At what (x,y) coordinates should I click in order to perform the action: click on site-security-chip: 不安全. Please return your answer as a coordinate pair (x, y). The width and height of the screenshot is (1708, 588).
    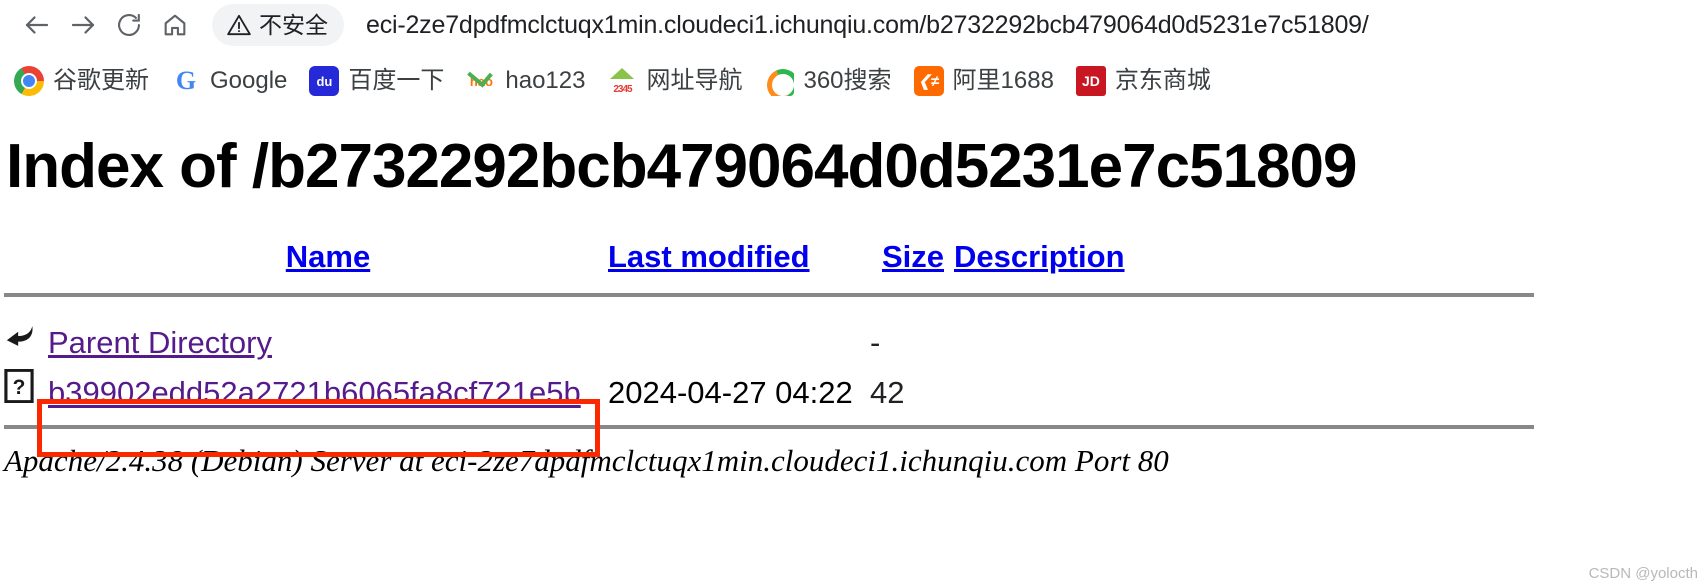
    Looking at the image, I should click on (278, 25).